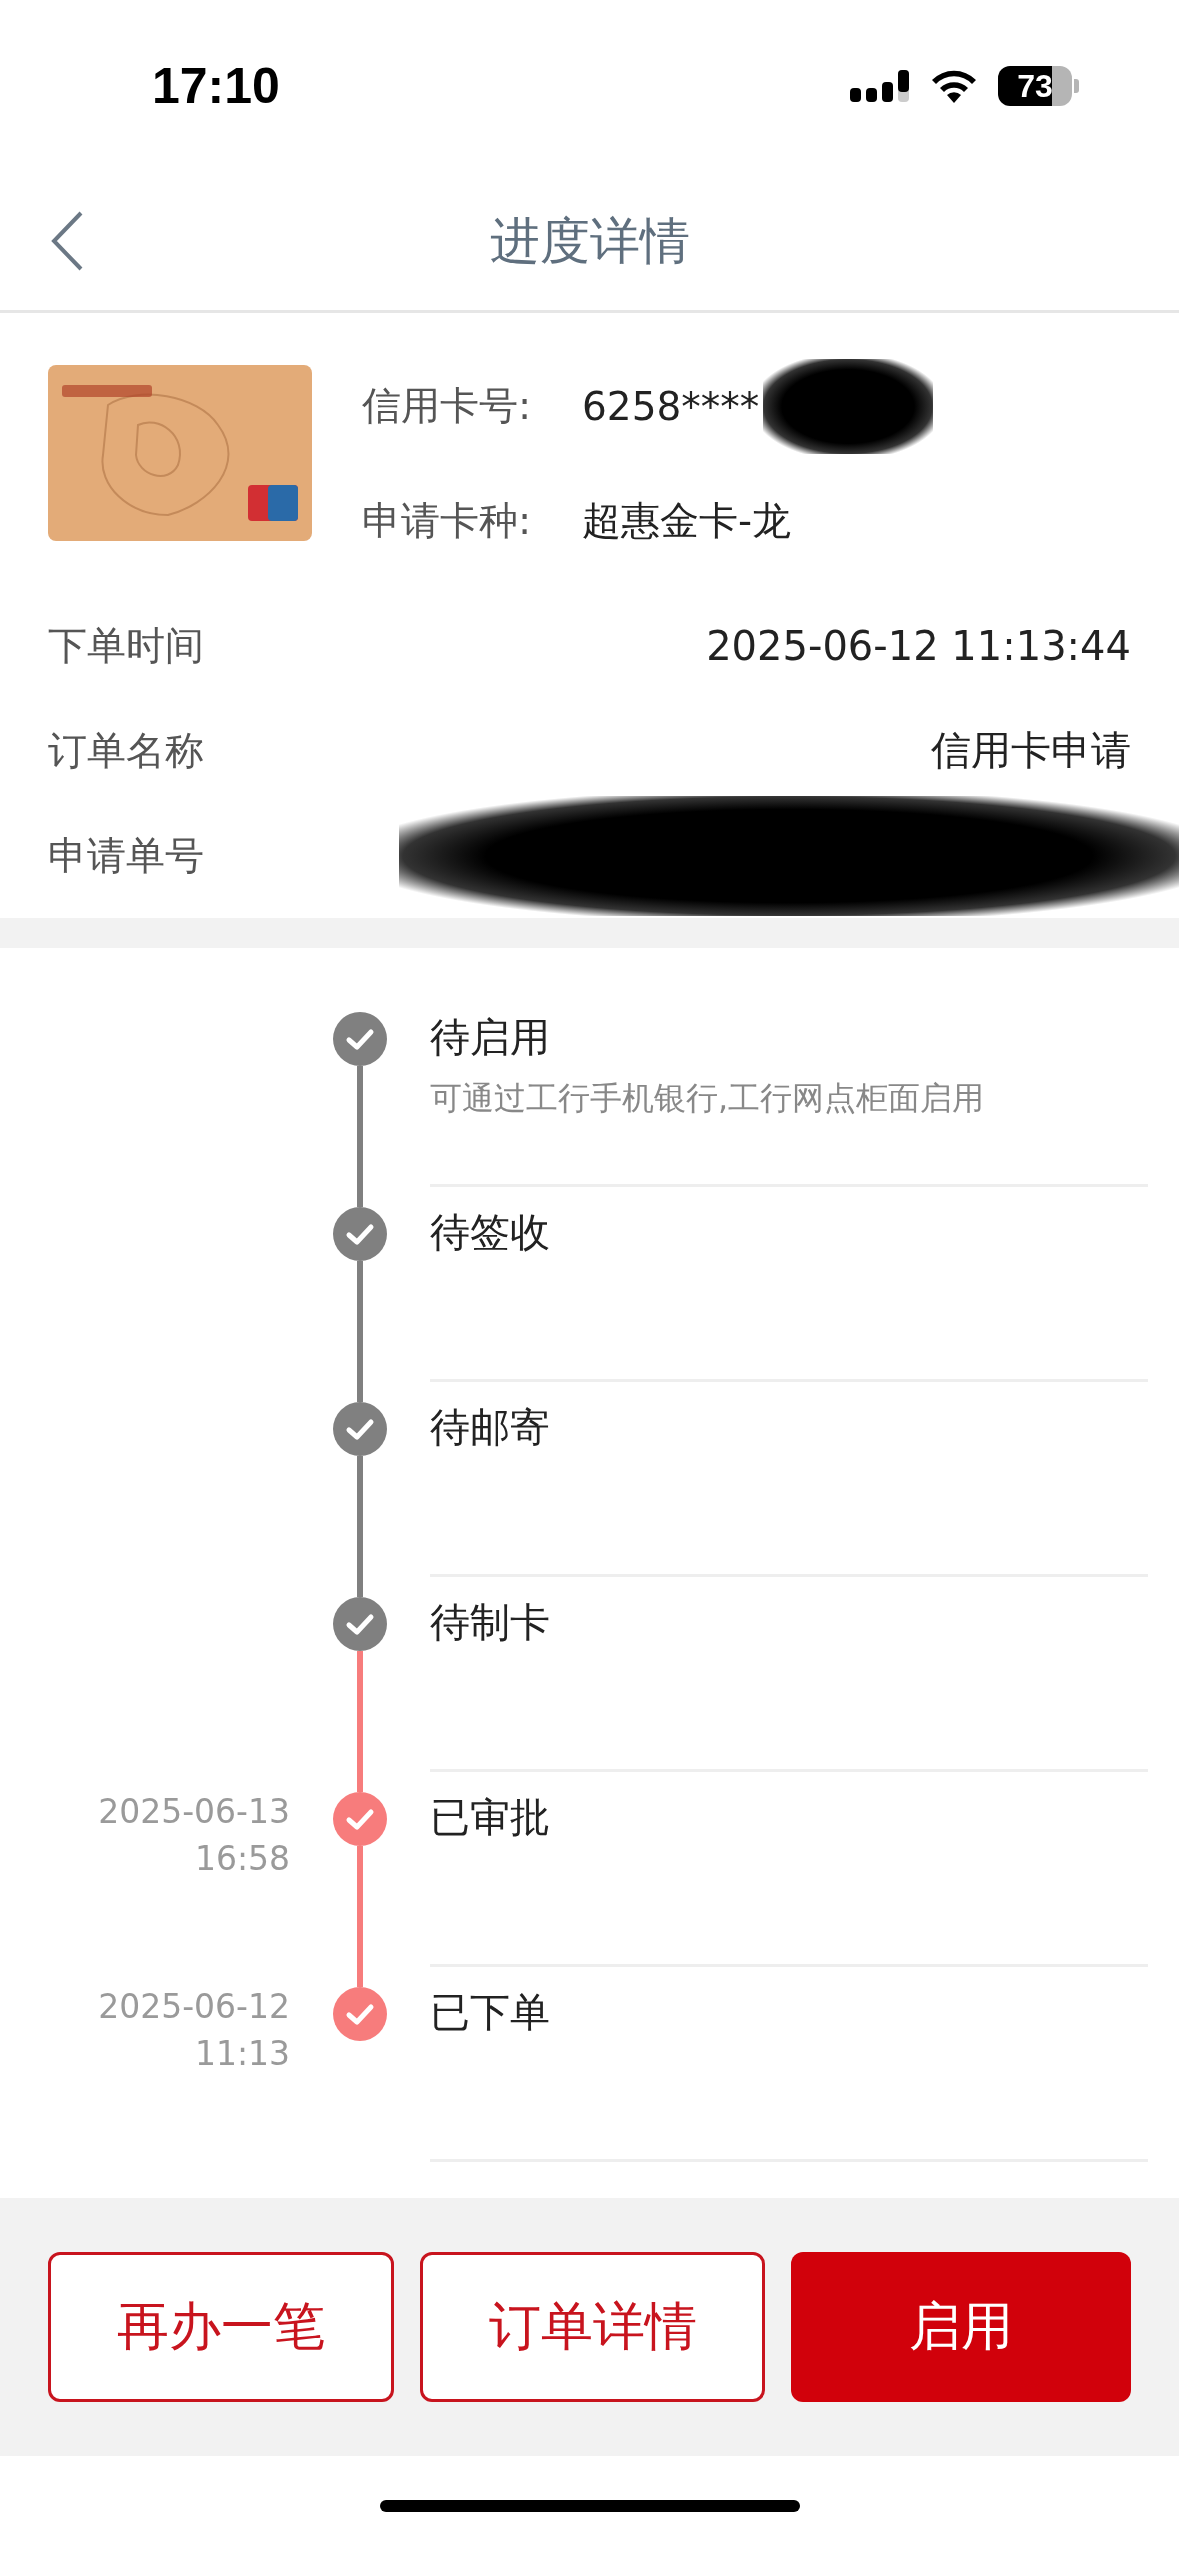  What do you see at coordinates (671, 406) in the screenshot?
I see `field-value: 6258****` at bounding box center [671, 406].